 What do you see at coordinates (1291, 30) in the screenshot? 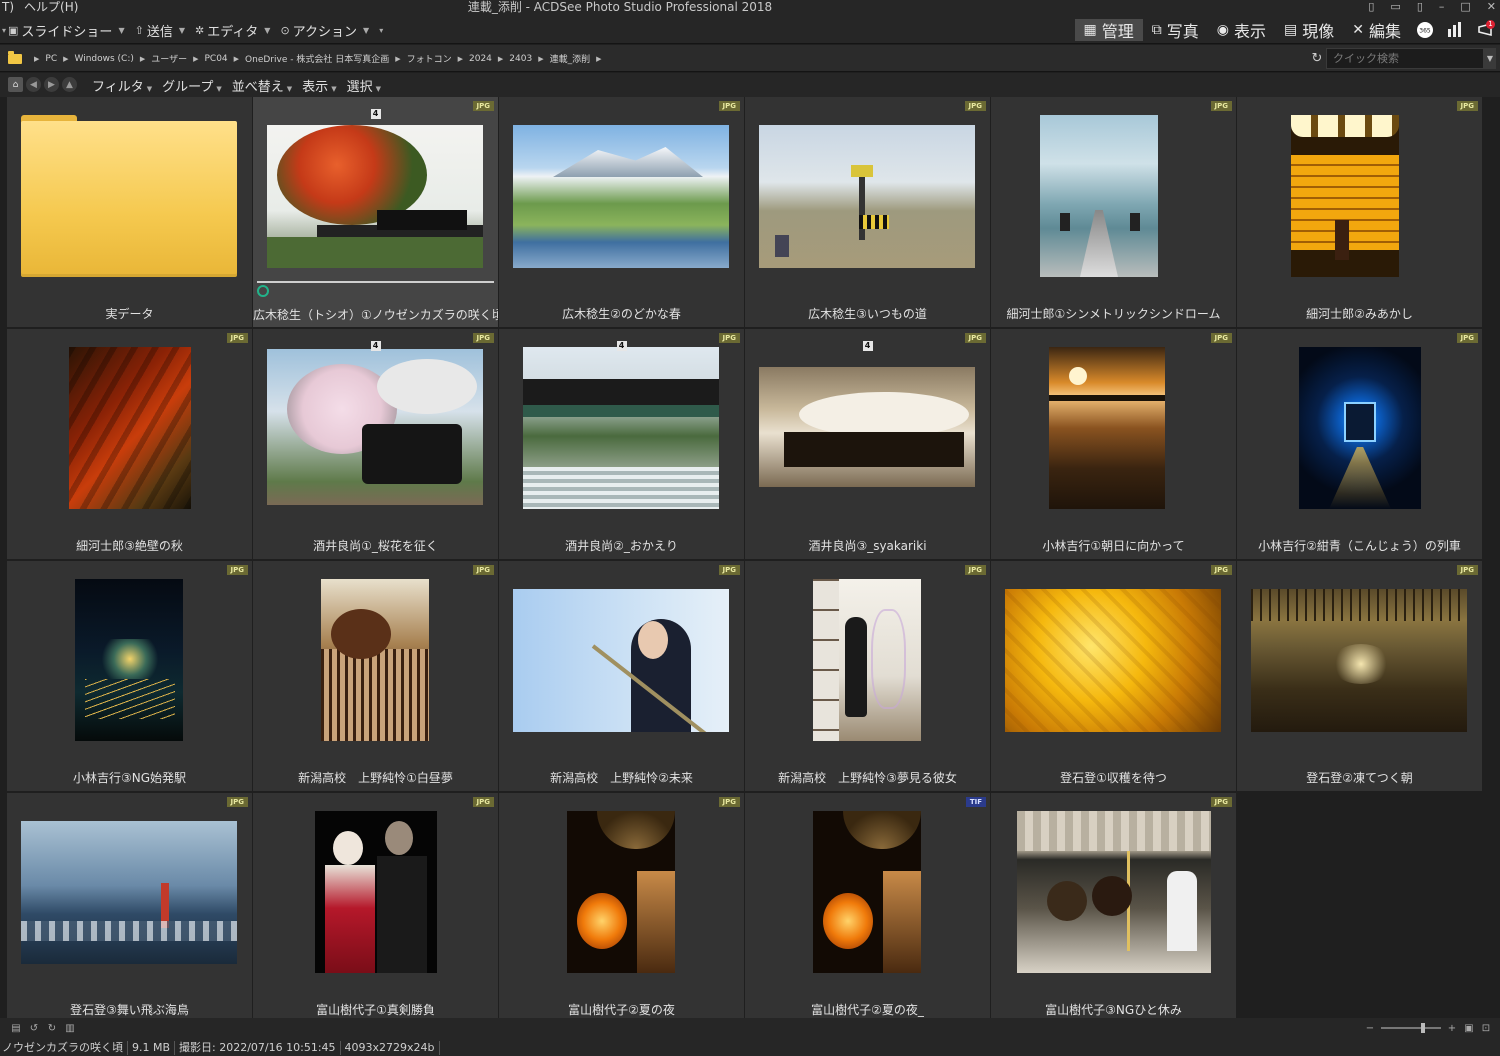
I see `develop-icon: ▤` at bounding box center [1291, 30].